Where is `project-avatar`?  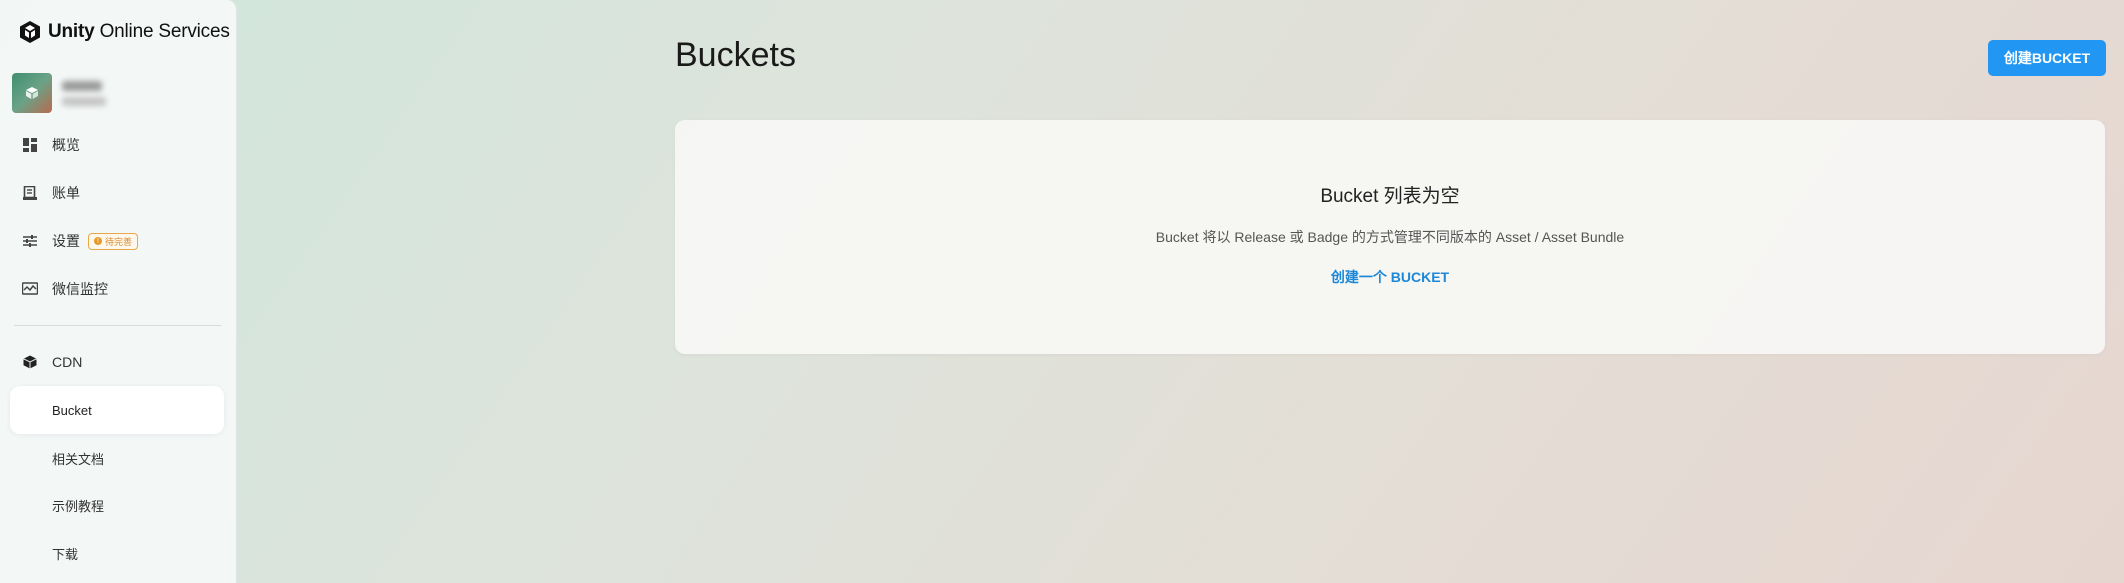 project-avatar is located at coordinates (32, 93).